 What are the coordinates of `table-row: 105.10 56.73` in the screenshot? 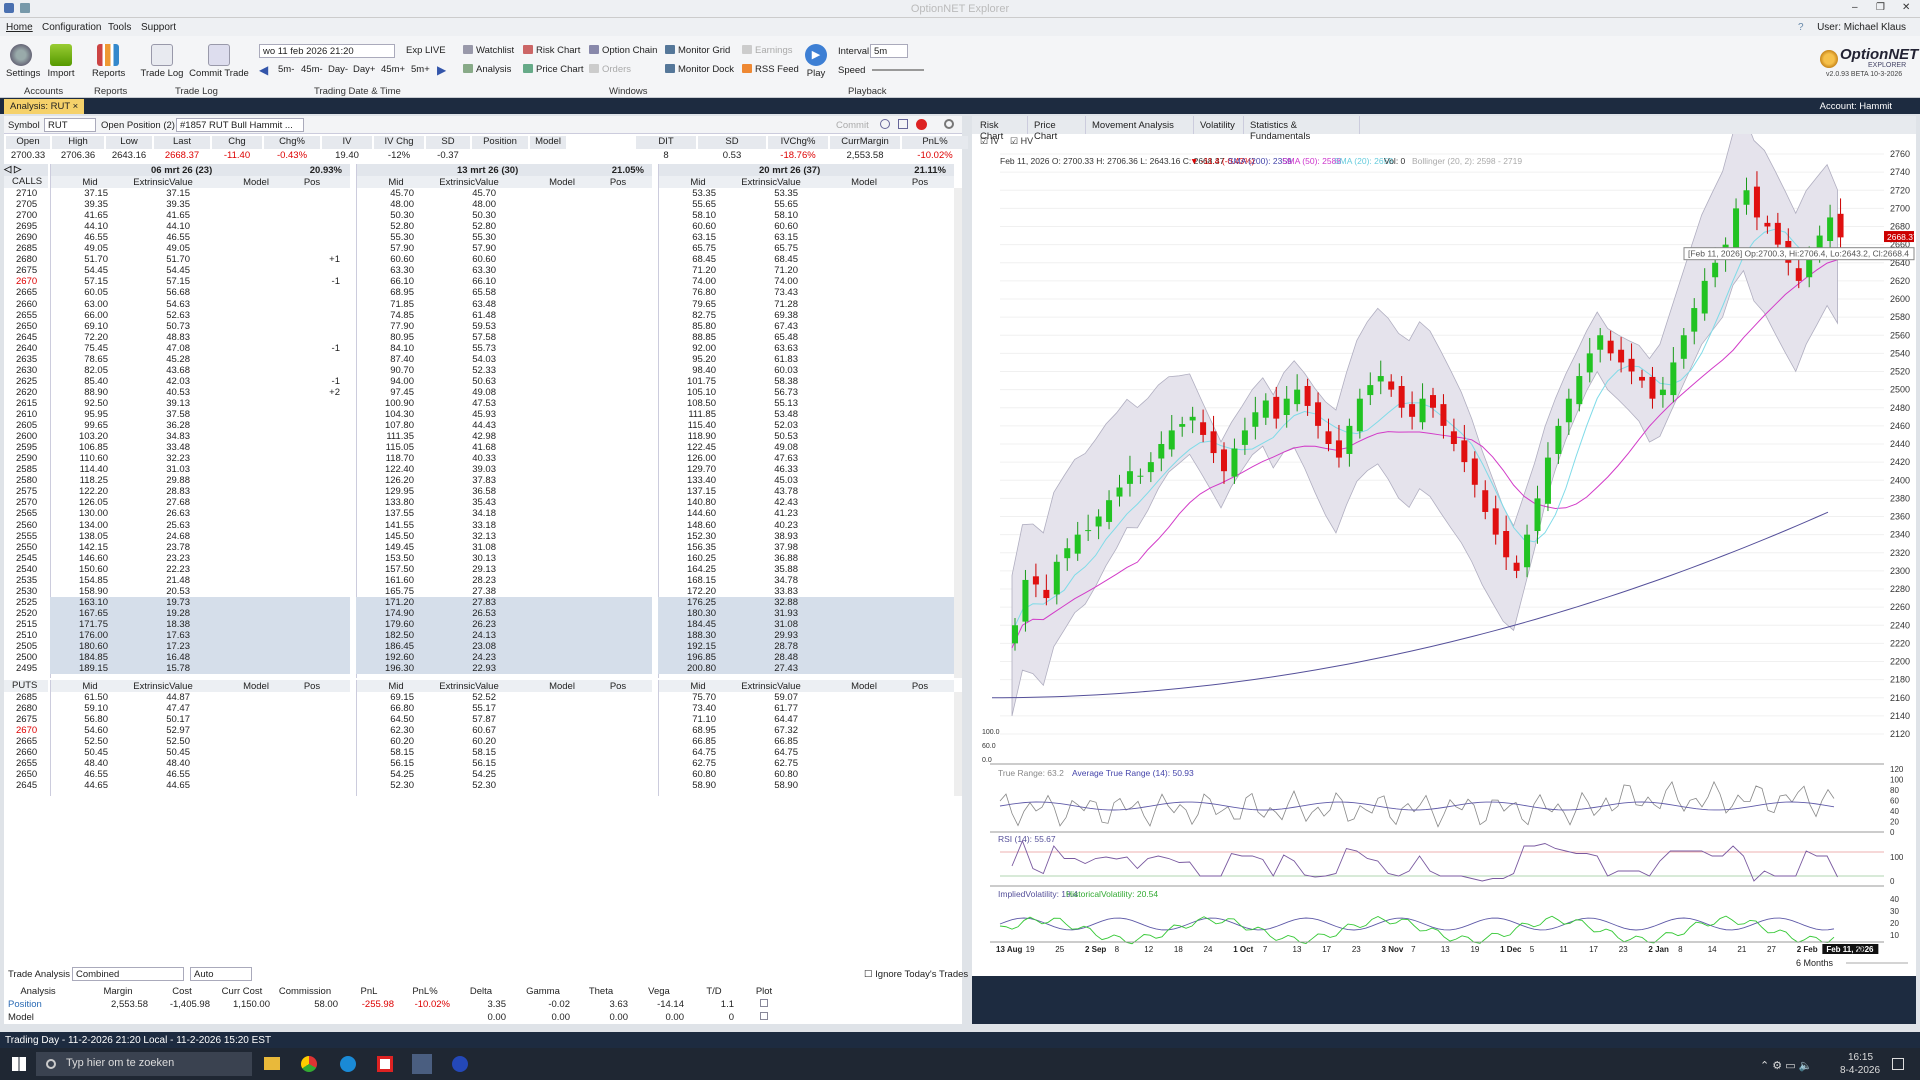 It's located at (806, 392).